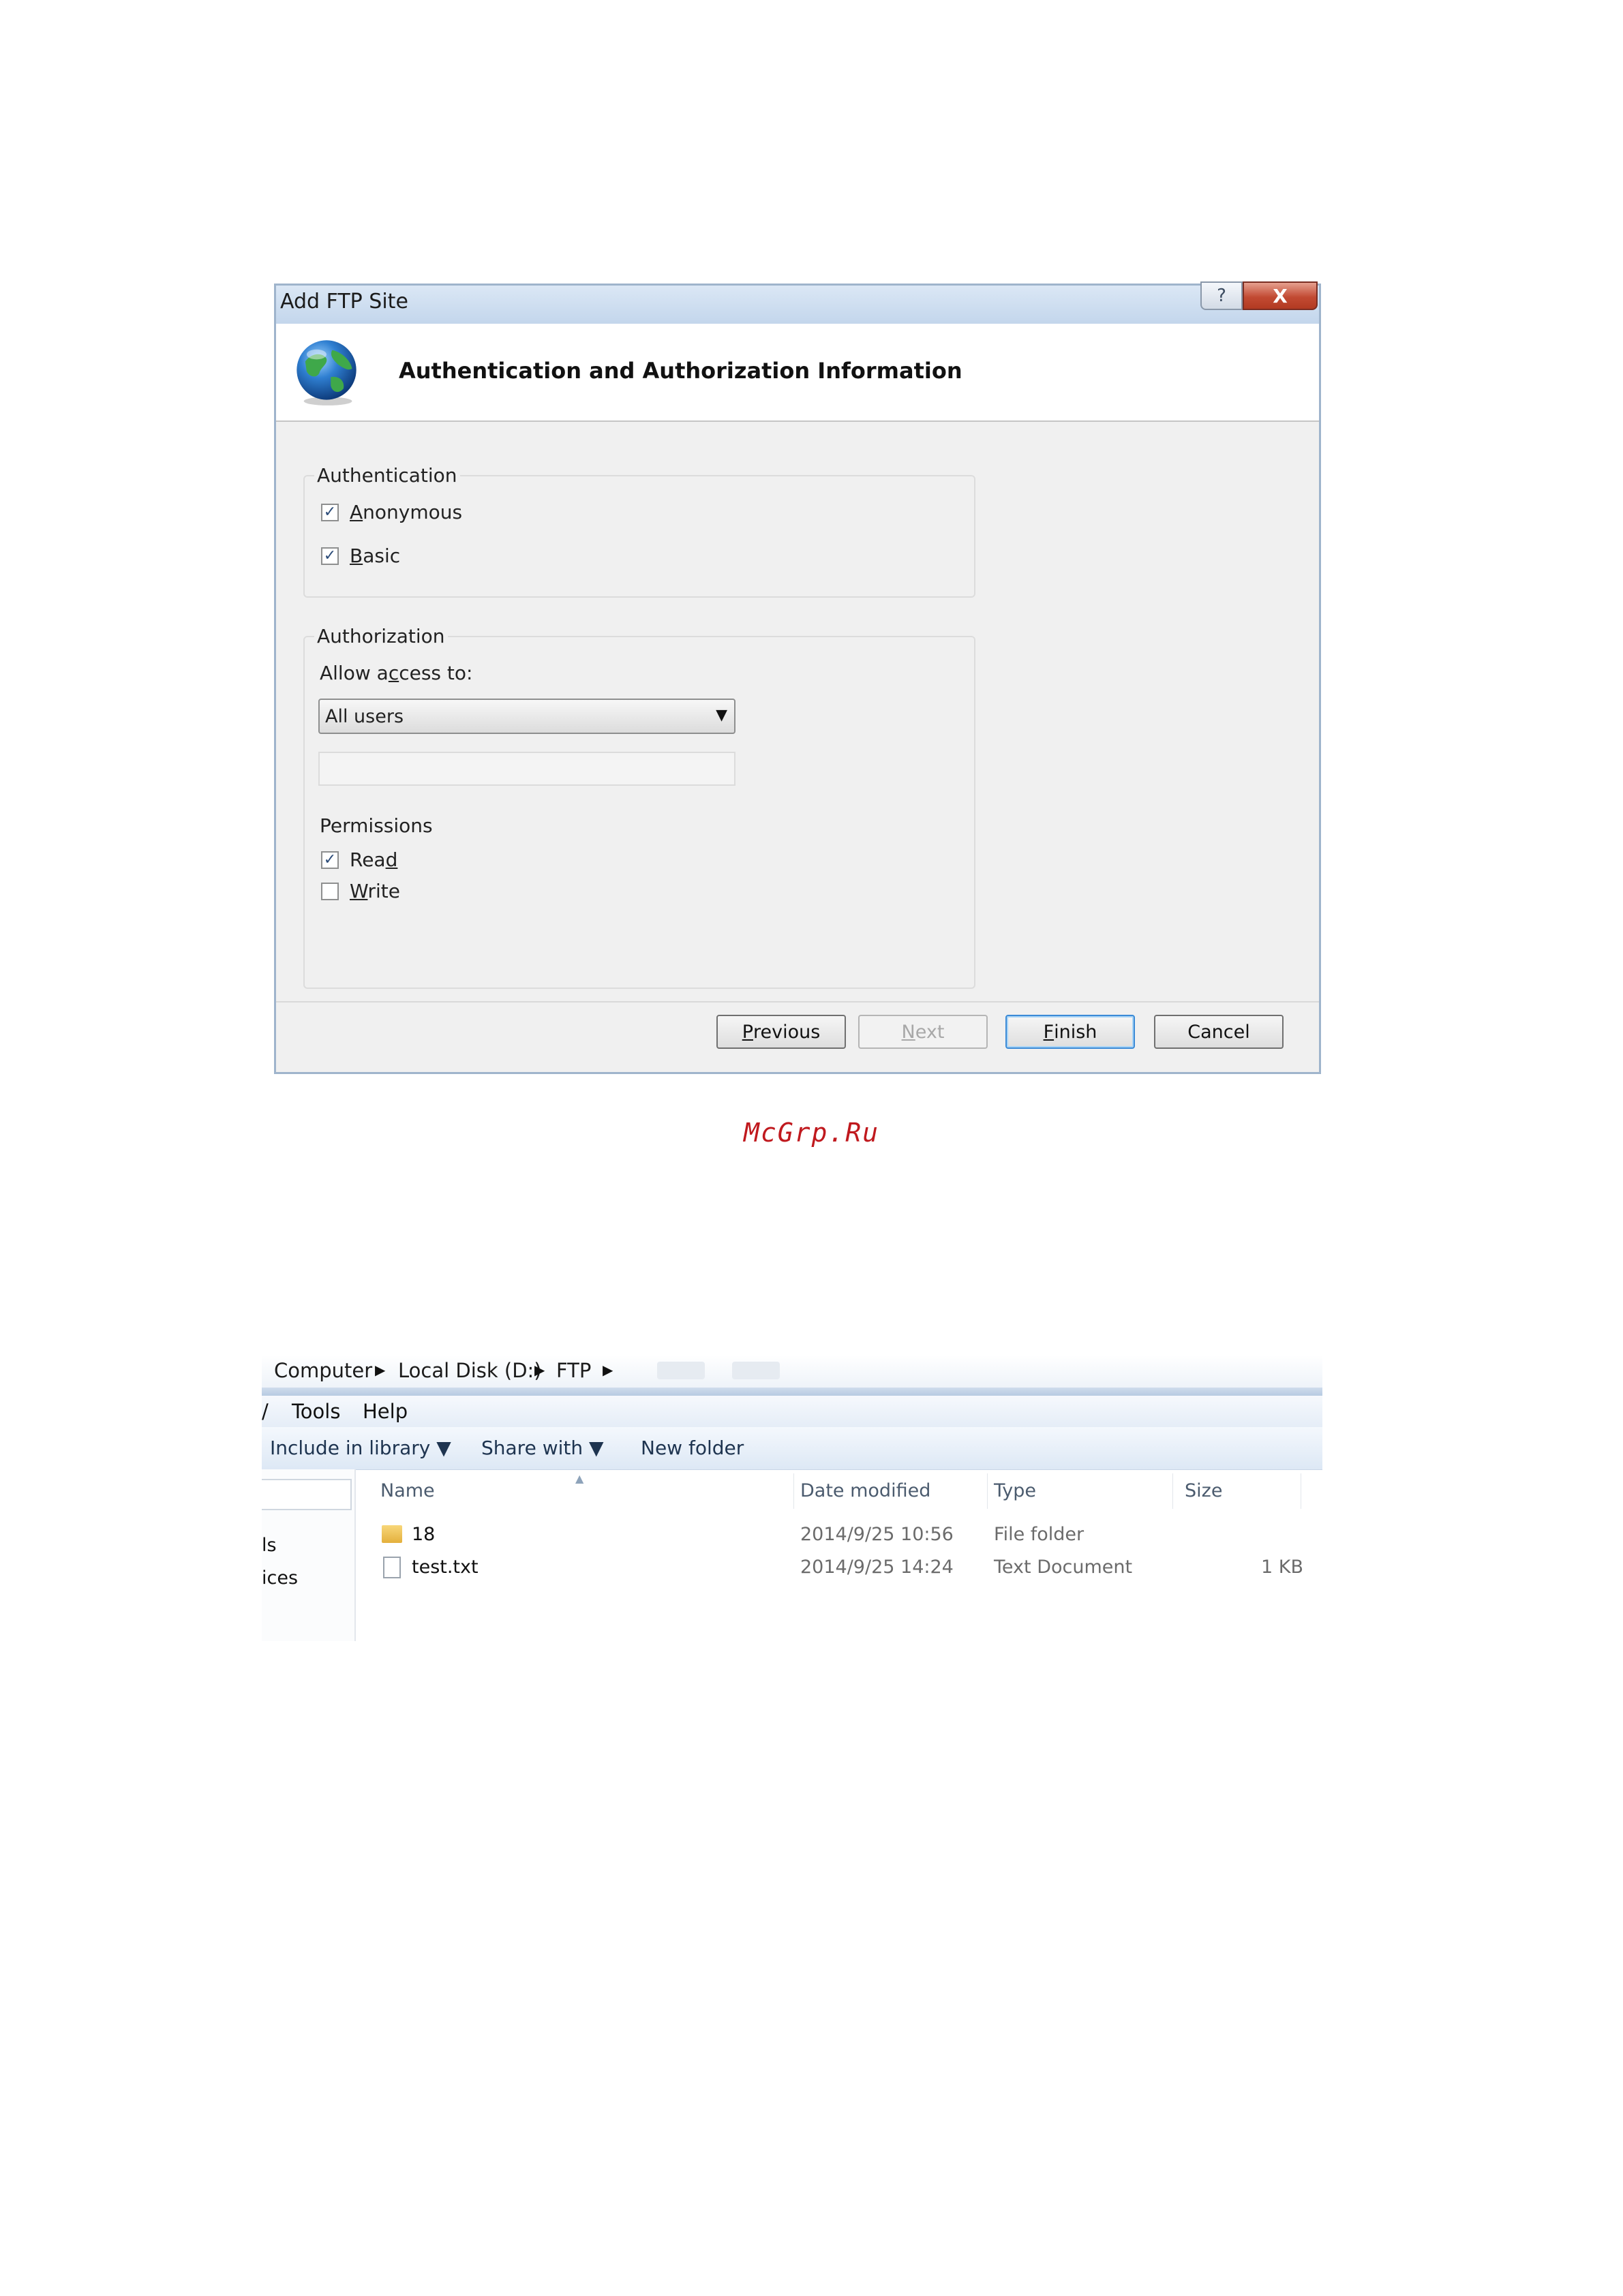 This screenshot has height=2296, width=1623. What do you see at coordinates (424, 1534) in the screenshot?
I see `file-name: 18` at bounding box center [424, 1534].